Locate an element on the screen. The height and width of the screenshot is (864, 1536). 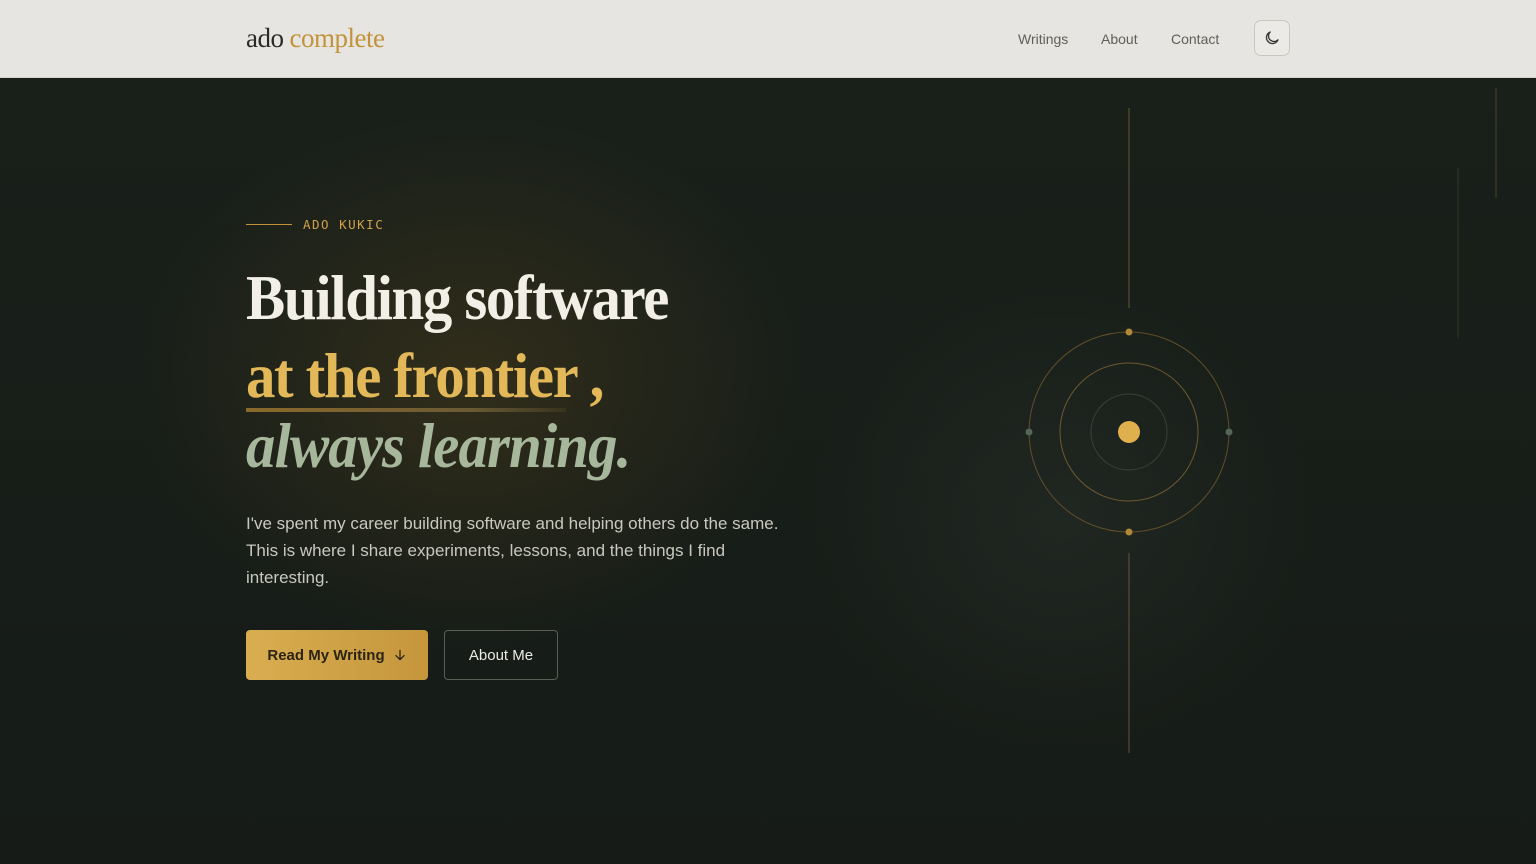
nav-link-about: About is located at coordinates (1119, 39).